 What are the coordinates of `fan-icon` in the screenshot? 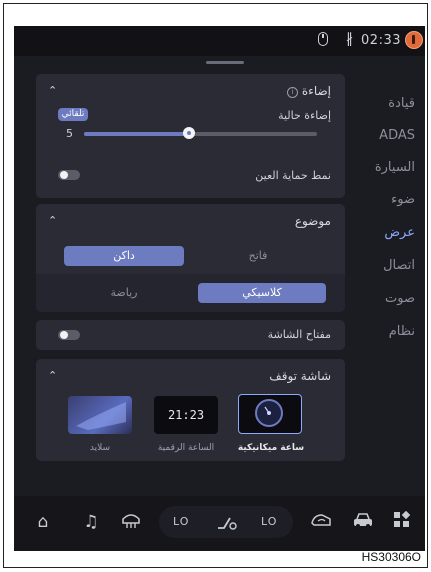 It's located at (226, 524).